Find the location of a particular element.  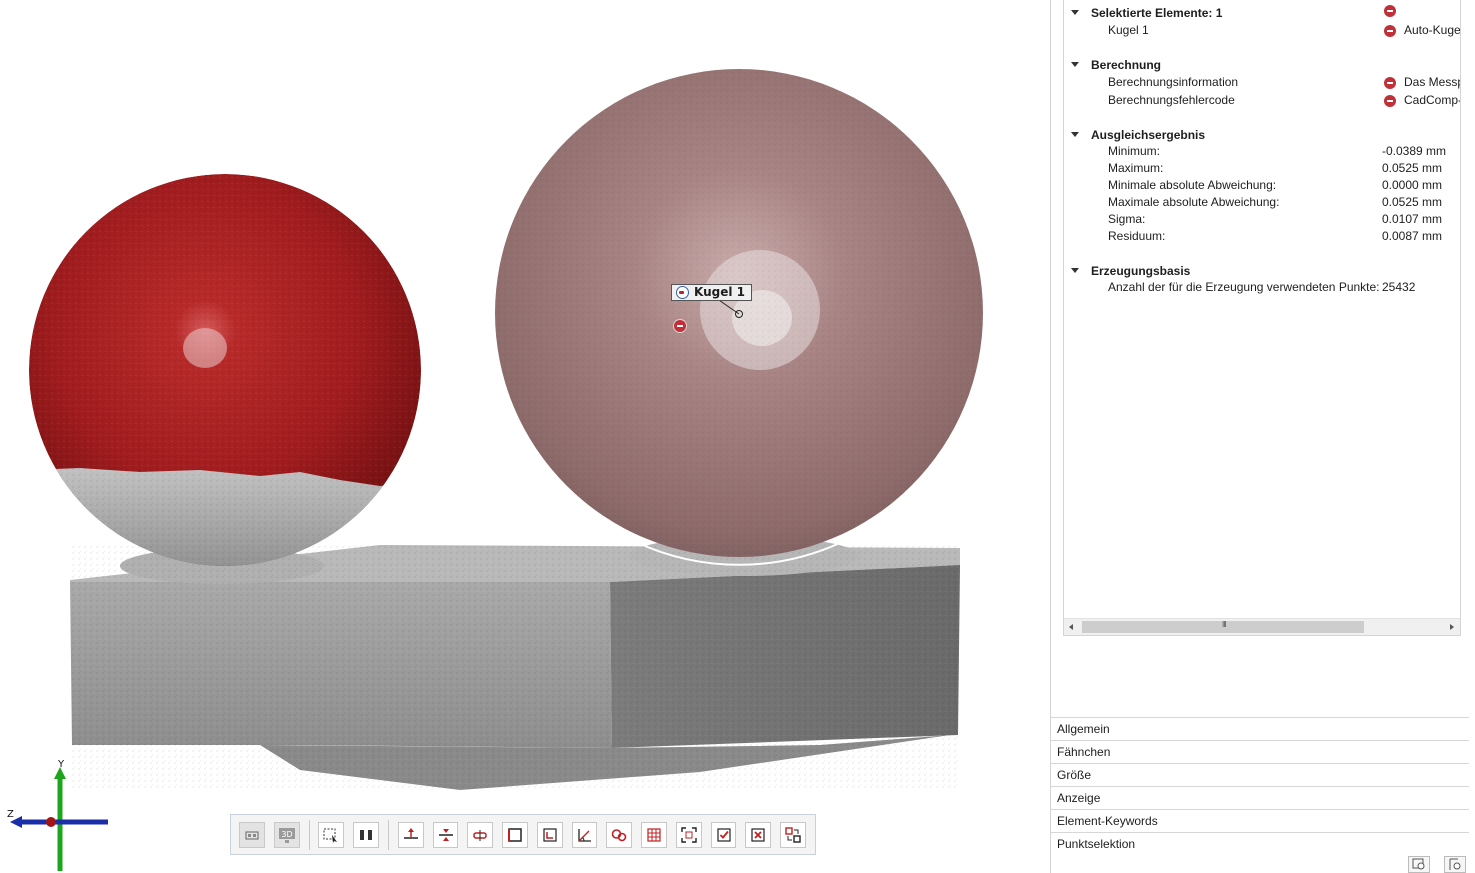

section-selection: Selektierte Elemente: 1 is located at coordinates (1143, 12).